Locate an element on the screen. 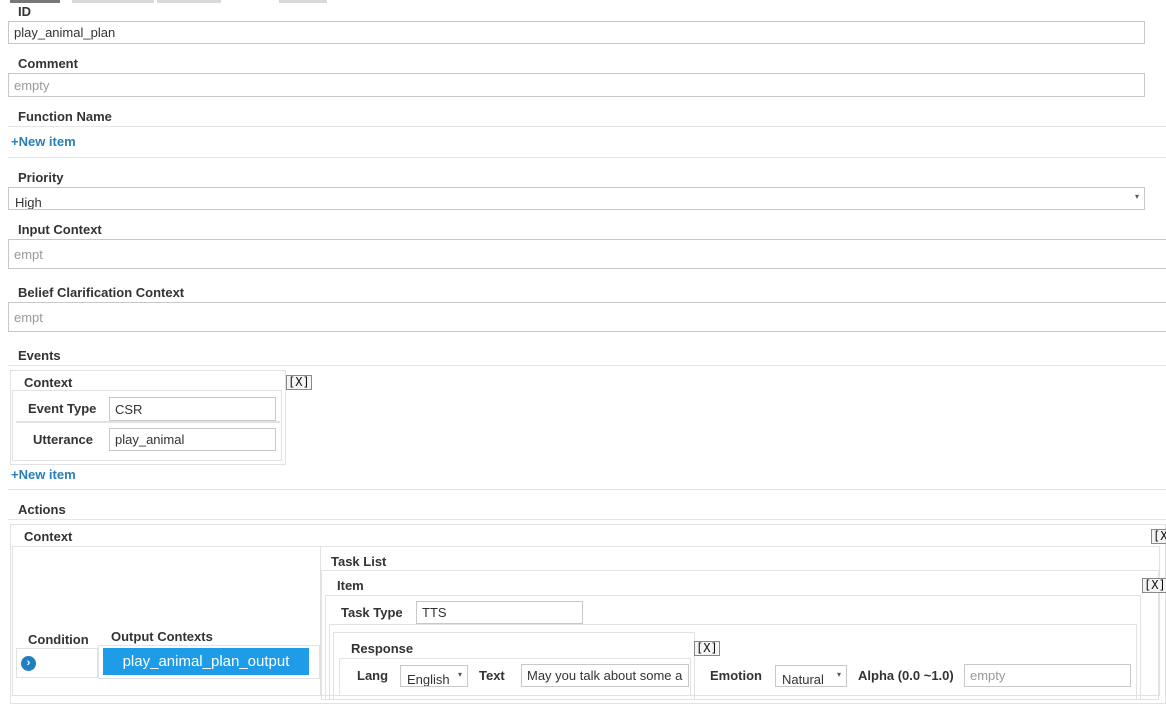 This screenshot has width=1166, height=704. actions-context-label: Context is located at coordinates (48, 536).